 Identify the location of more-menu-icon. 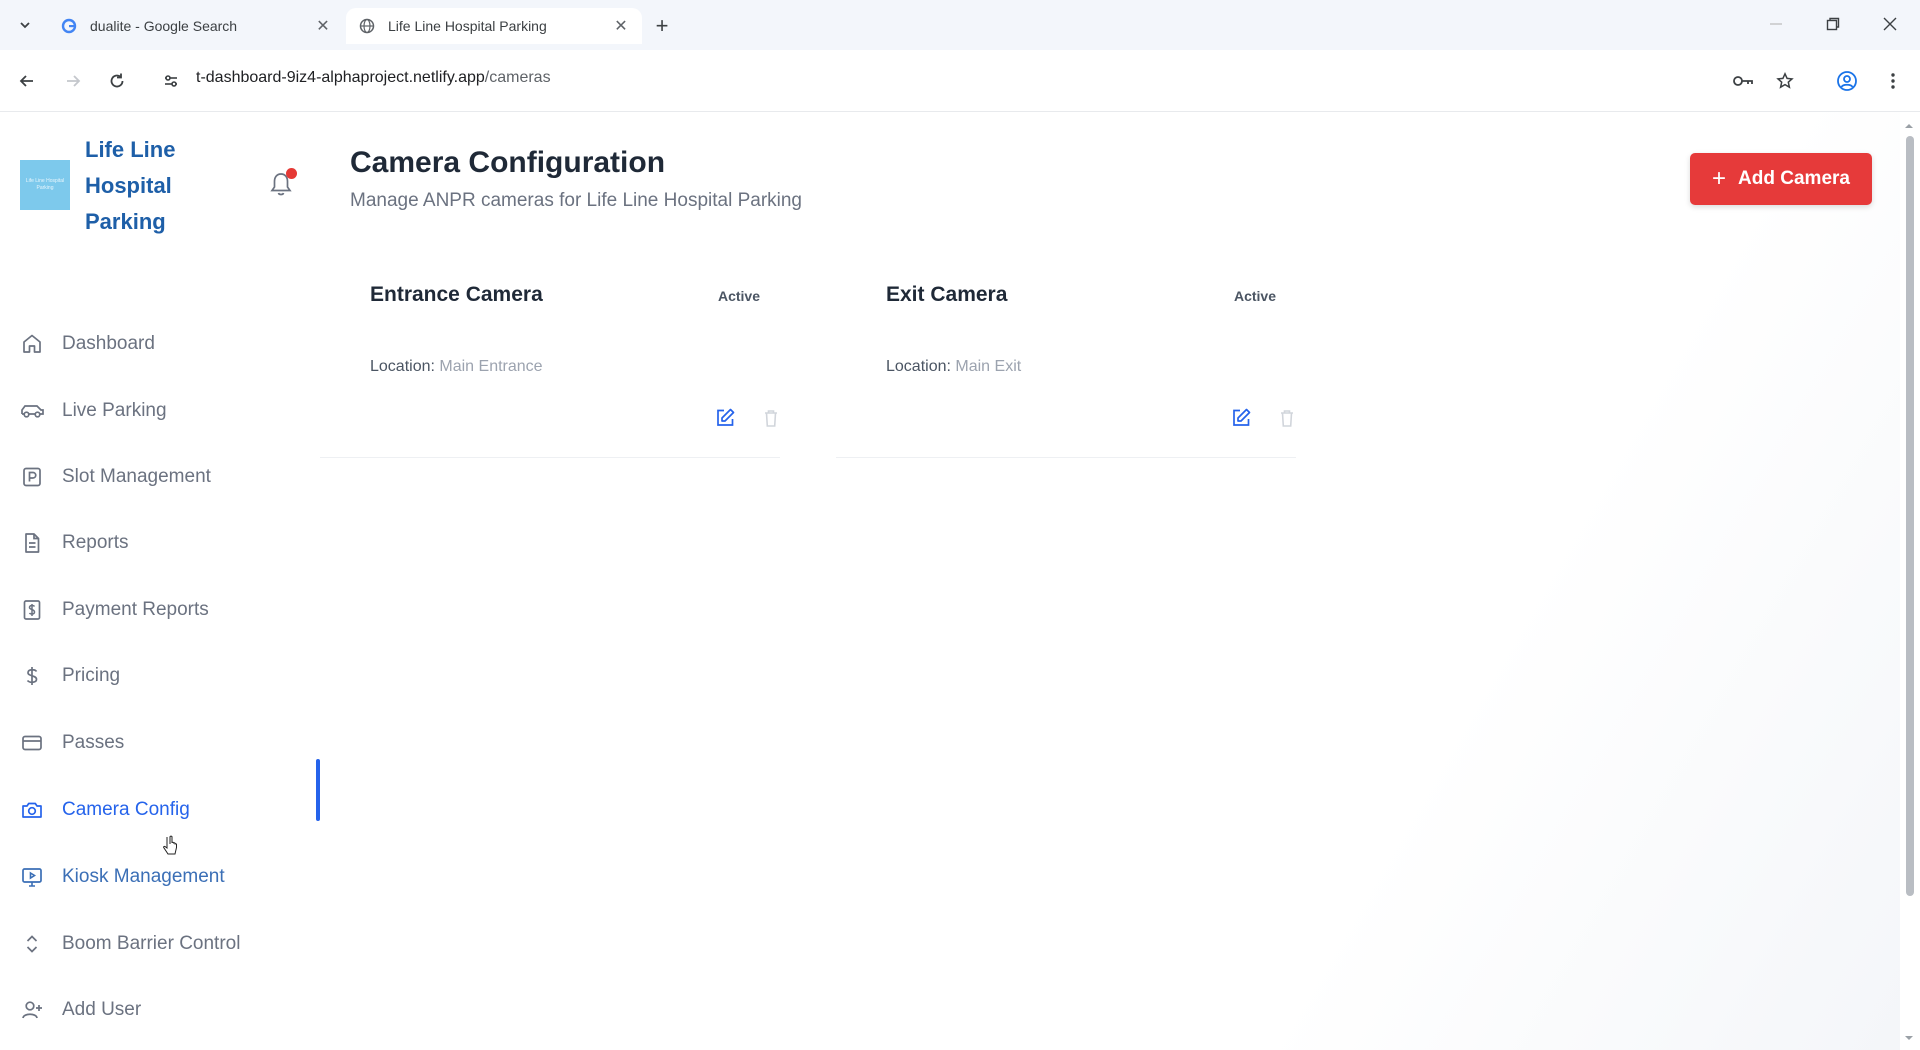
(1893, 81).